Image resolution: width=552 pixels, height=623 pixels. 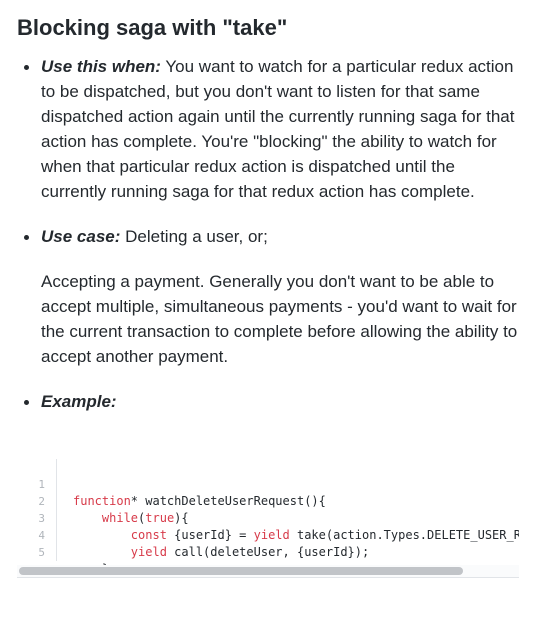 I want to click on item-lead: Use case:, so click(x=81, y=236).